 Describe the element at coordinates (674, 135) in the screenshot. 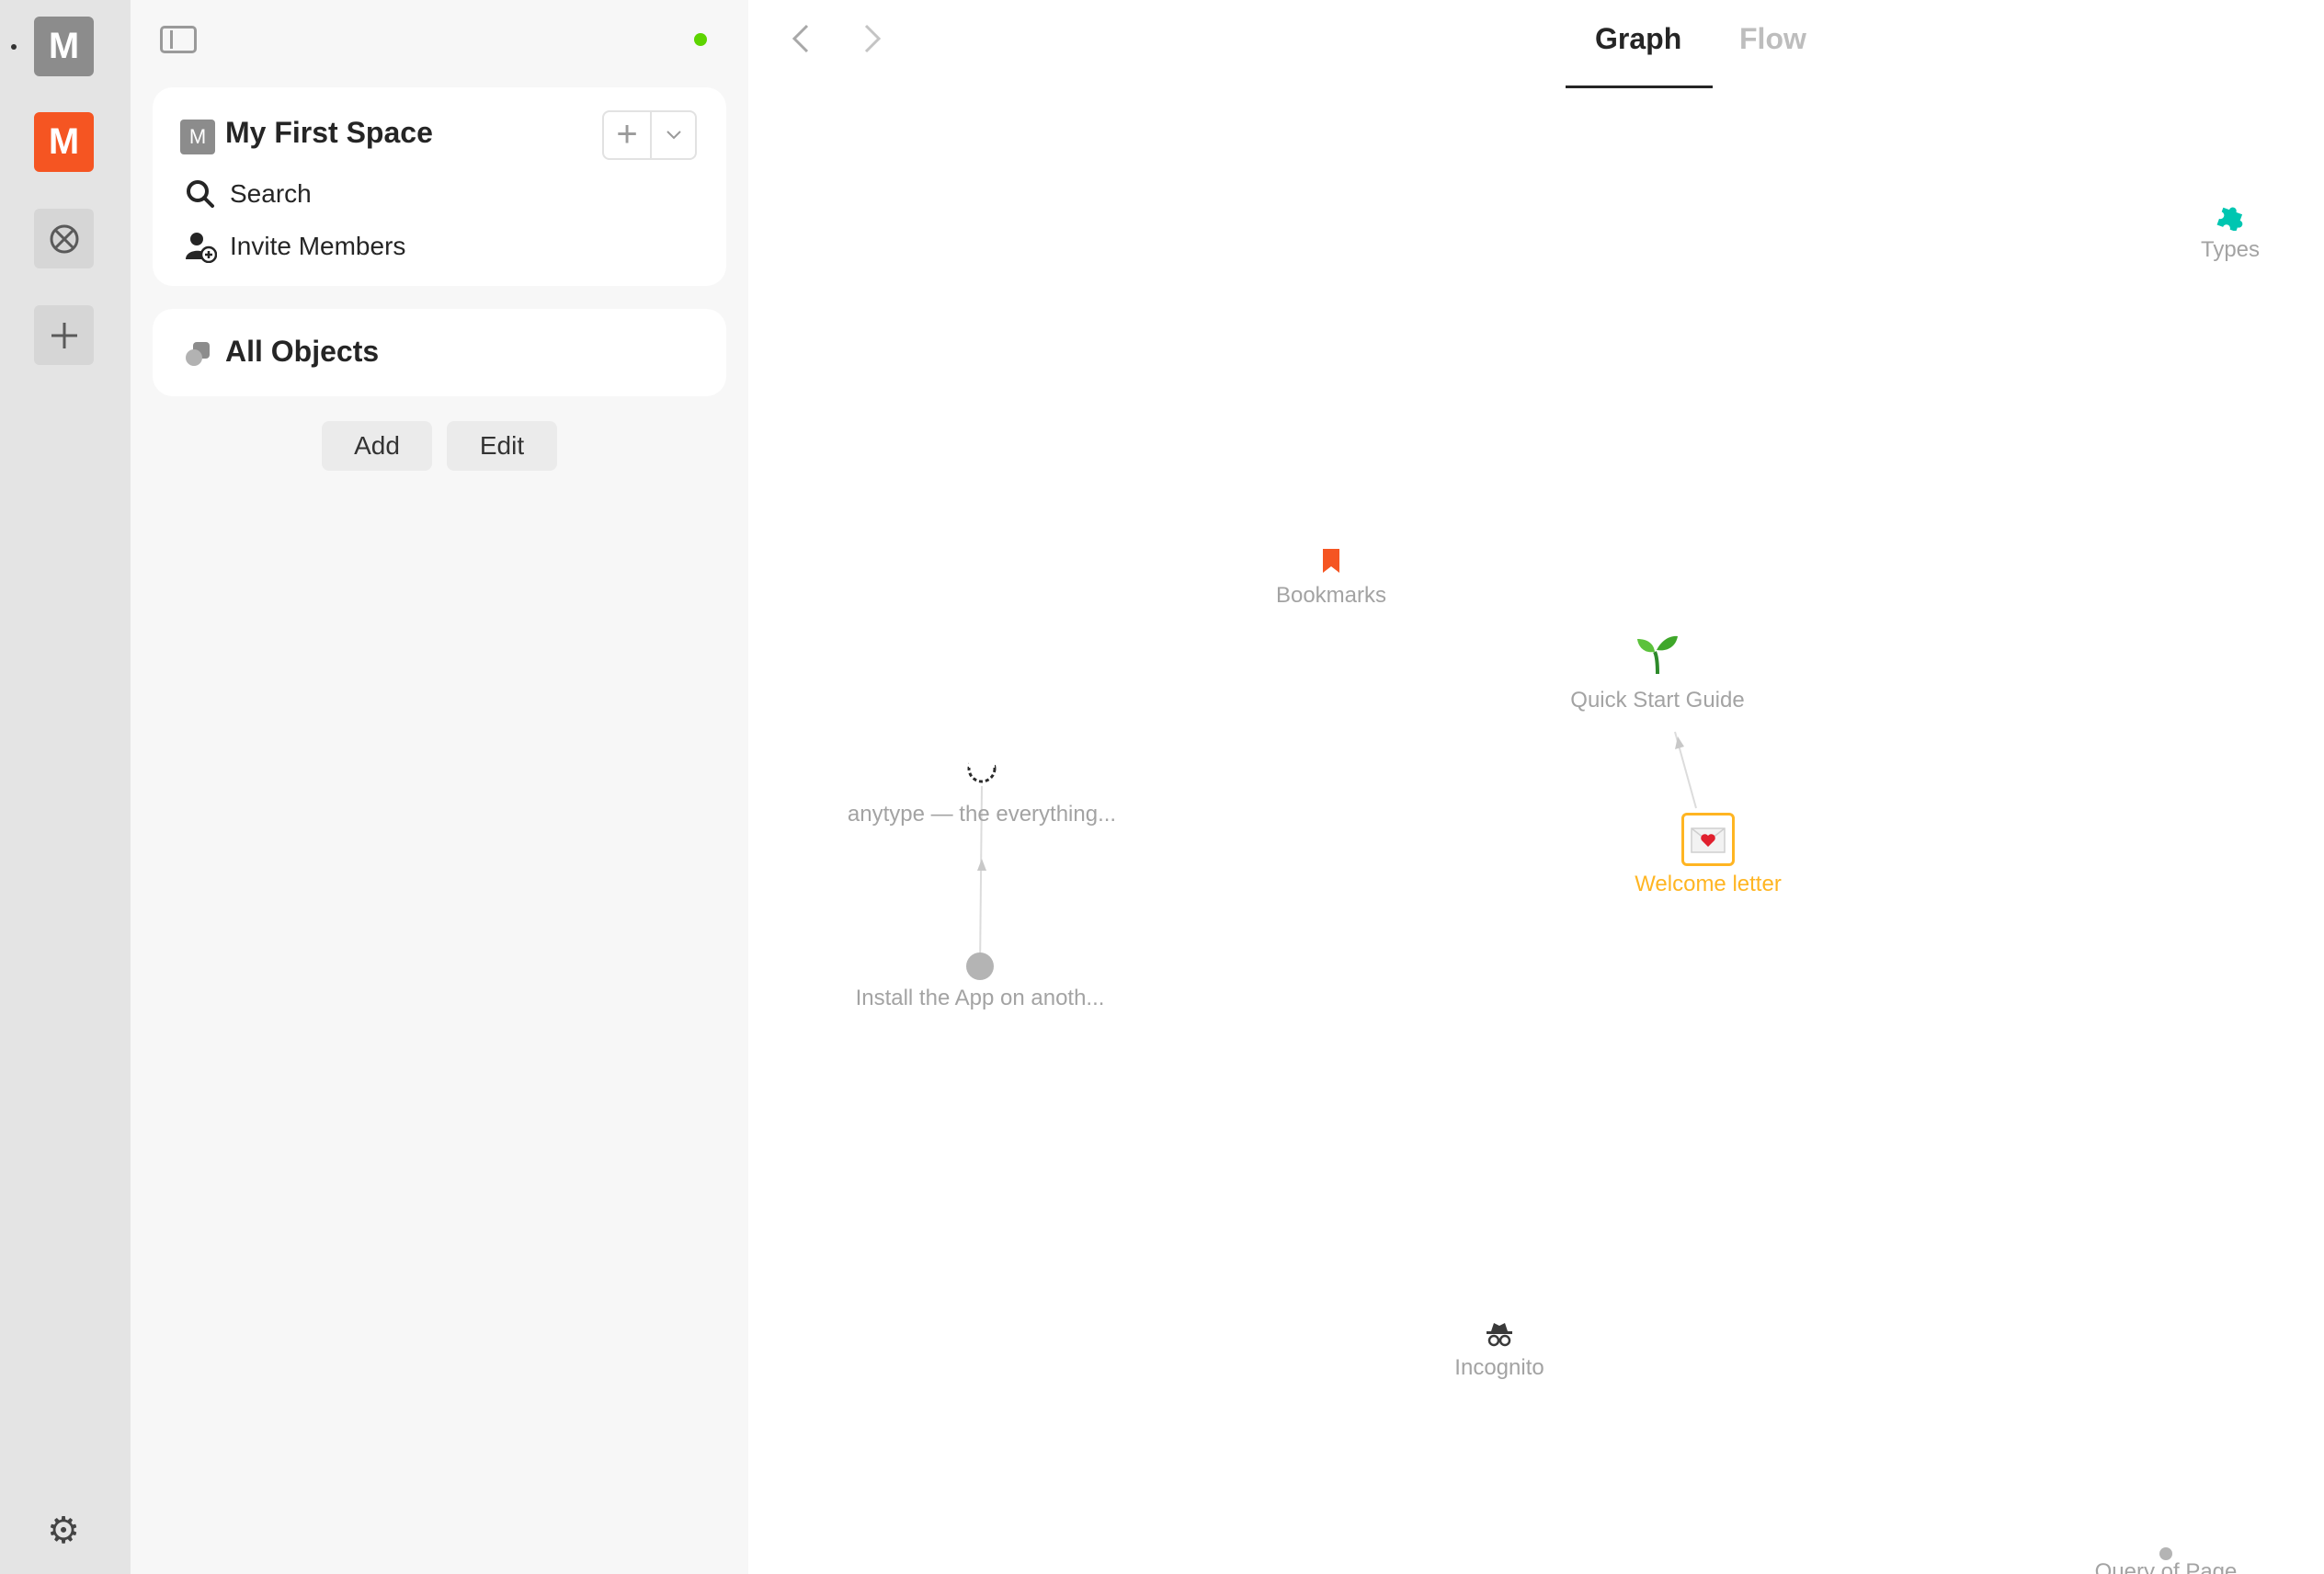

I see `chevron-down-icon` at that location.